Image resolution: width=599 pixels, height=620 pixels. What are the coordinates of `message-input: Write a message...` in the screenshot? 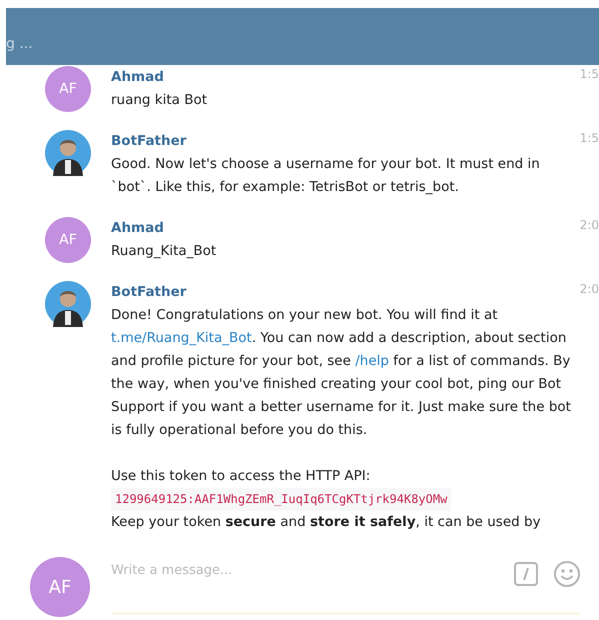 It's located at (312, 570).